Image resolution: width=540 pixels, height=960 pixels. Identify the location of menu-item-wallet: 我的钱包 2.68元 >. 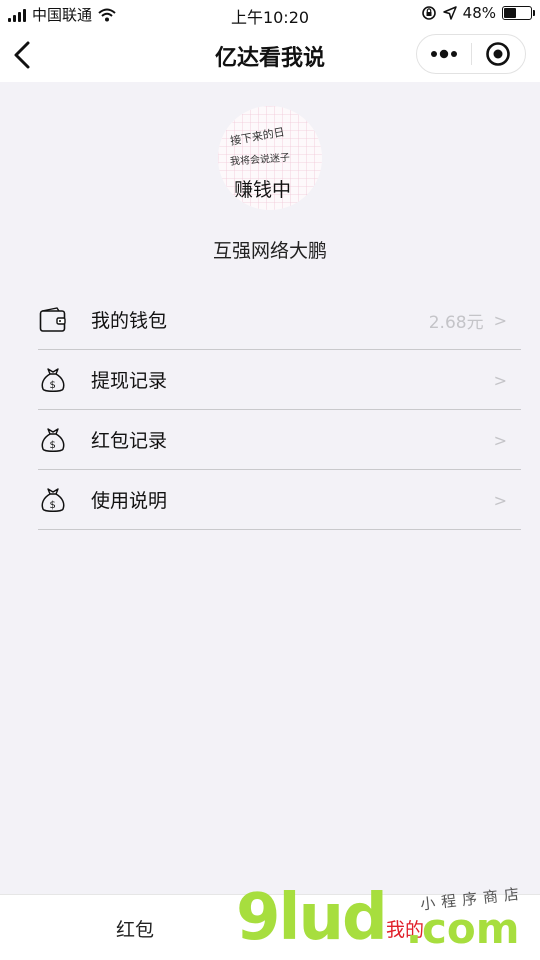
(279, 320).